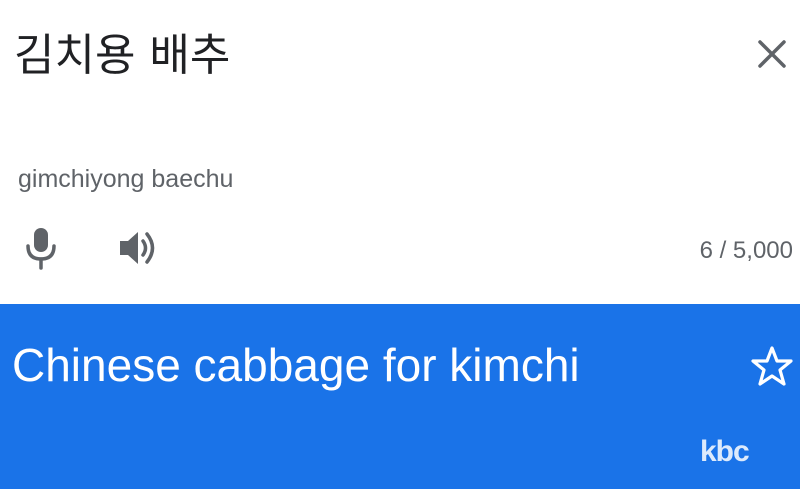  I want to click on kbc-watermark-logo: kbc, so click(725, 451).